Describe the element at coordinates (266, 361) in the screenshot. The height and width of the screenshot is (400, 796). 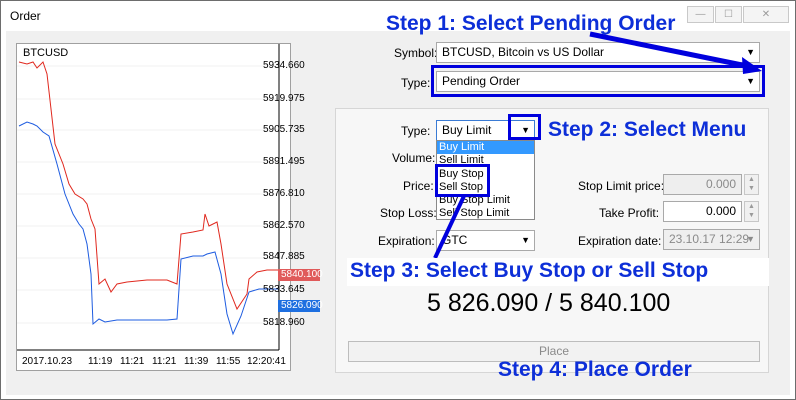
I see `time-axis-label: 12:20:41` at that location.